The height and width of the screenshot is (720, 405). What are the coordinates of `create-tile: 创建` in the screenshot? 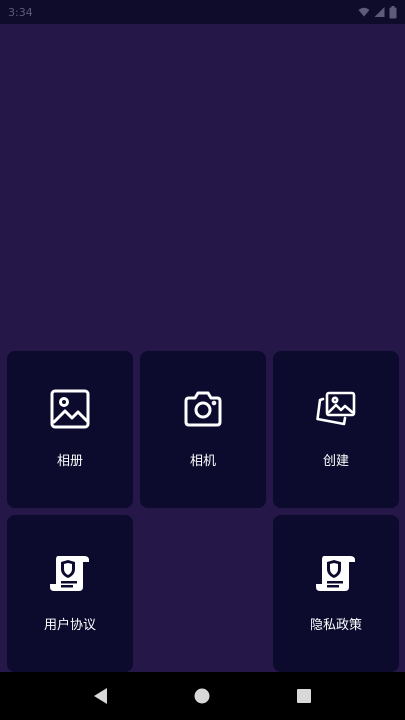 It's located at (336, 429).